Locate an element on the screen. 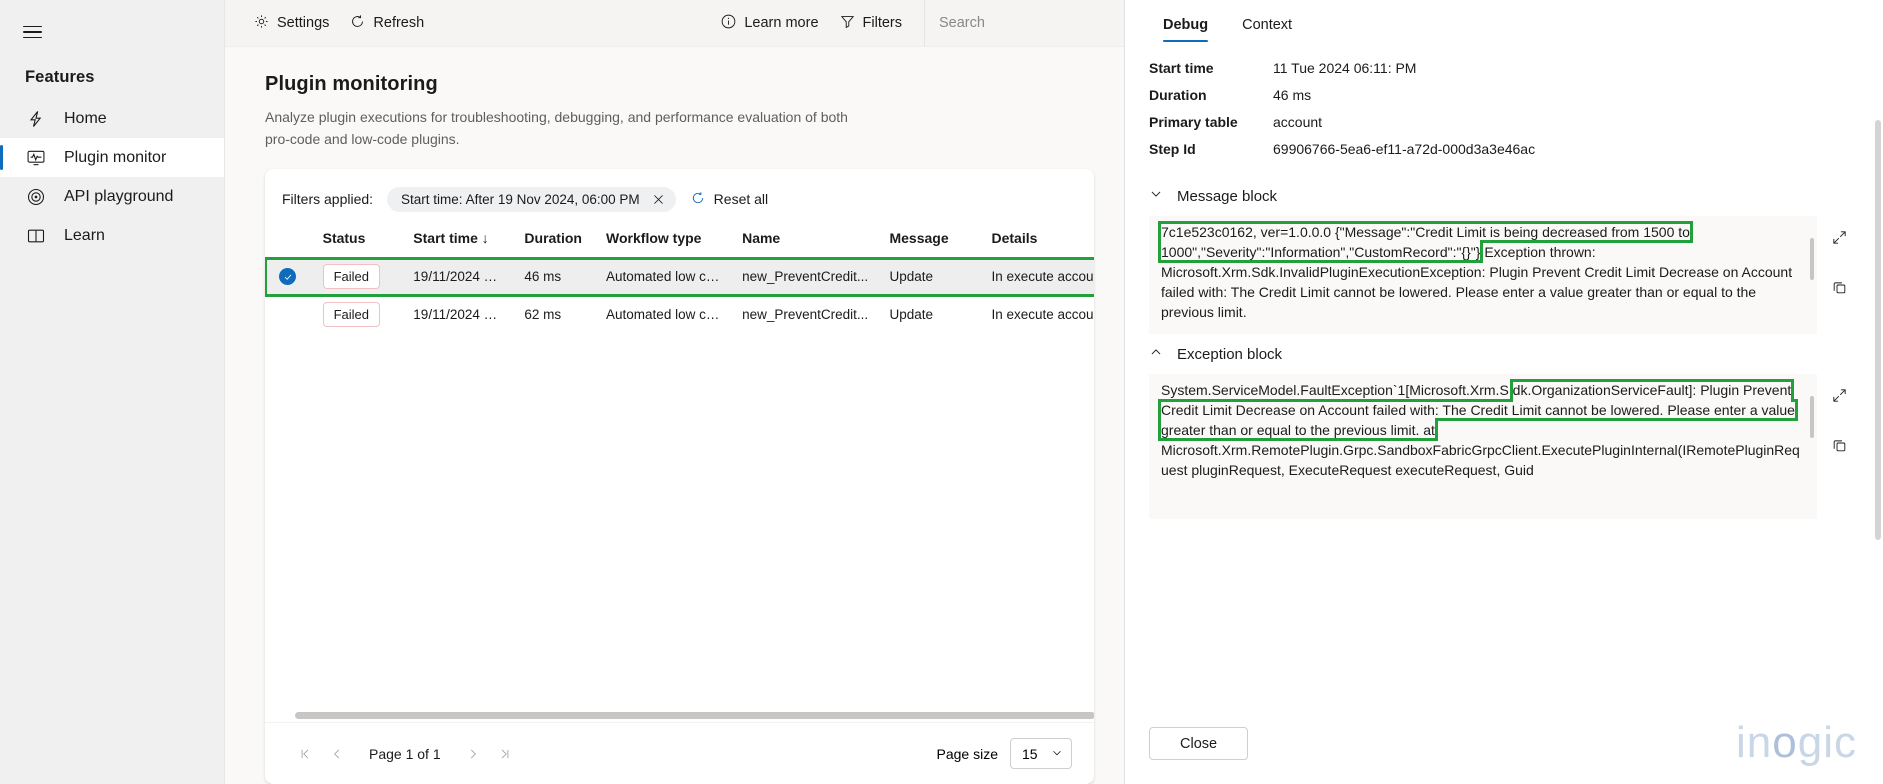 The width and height of the screenshot is (1883, 784). column-header-start-time: Start time ↓ is located at coordinates (458, 240).